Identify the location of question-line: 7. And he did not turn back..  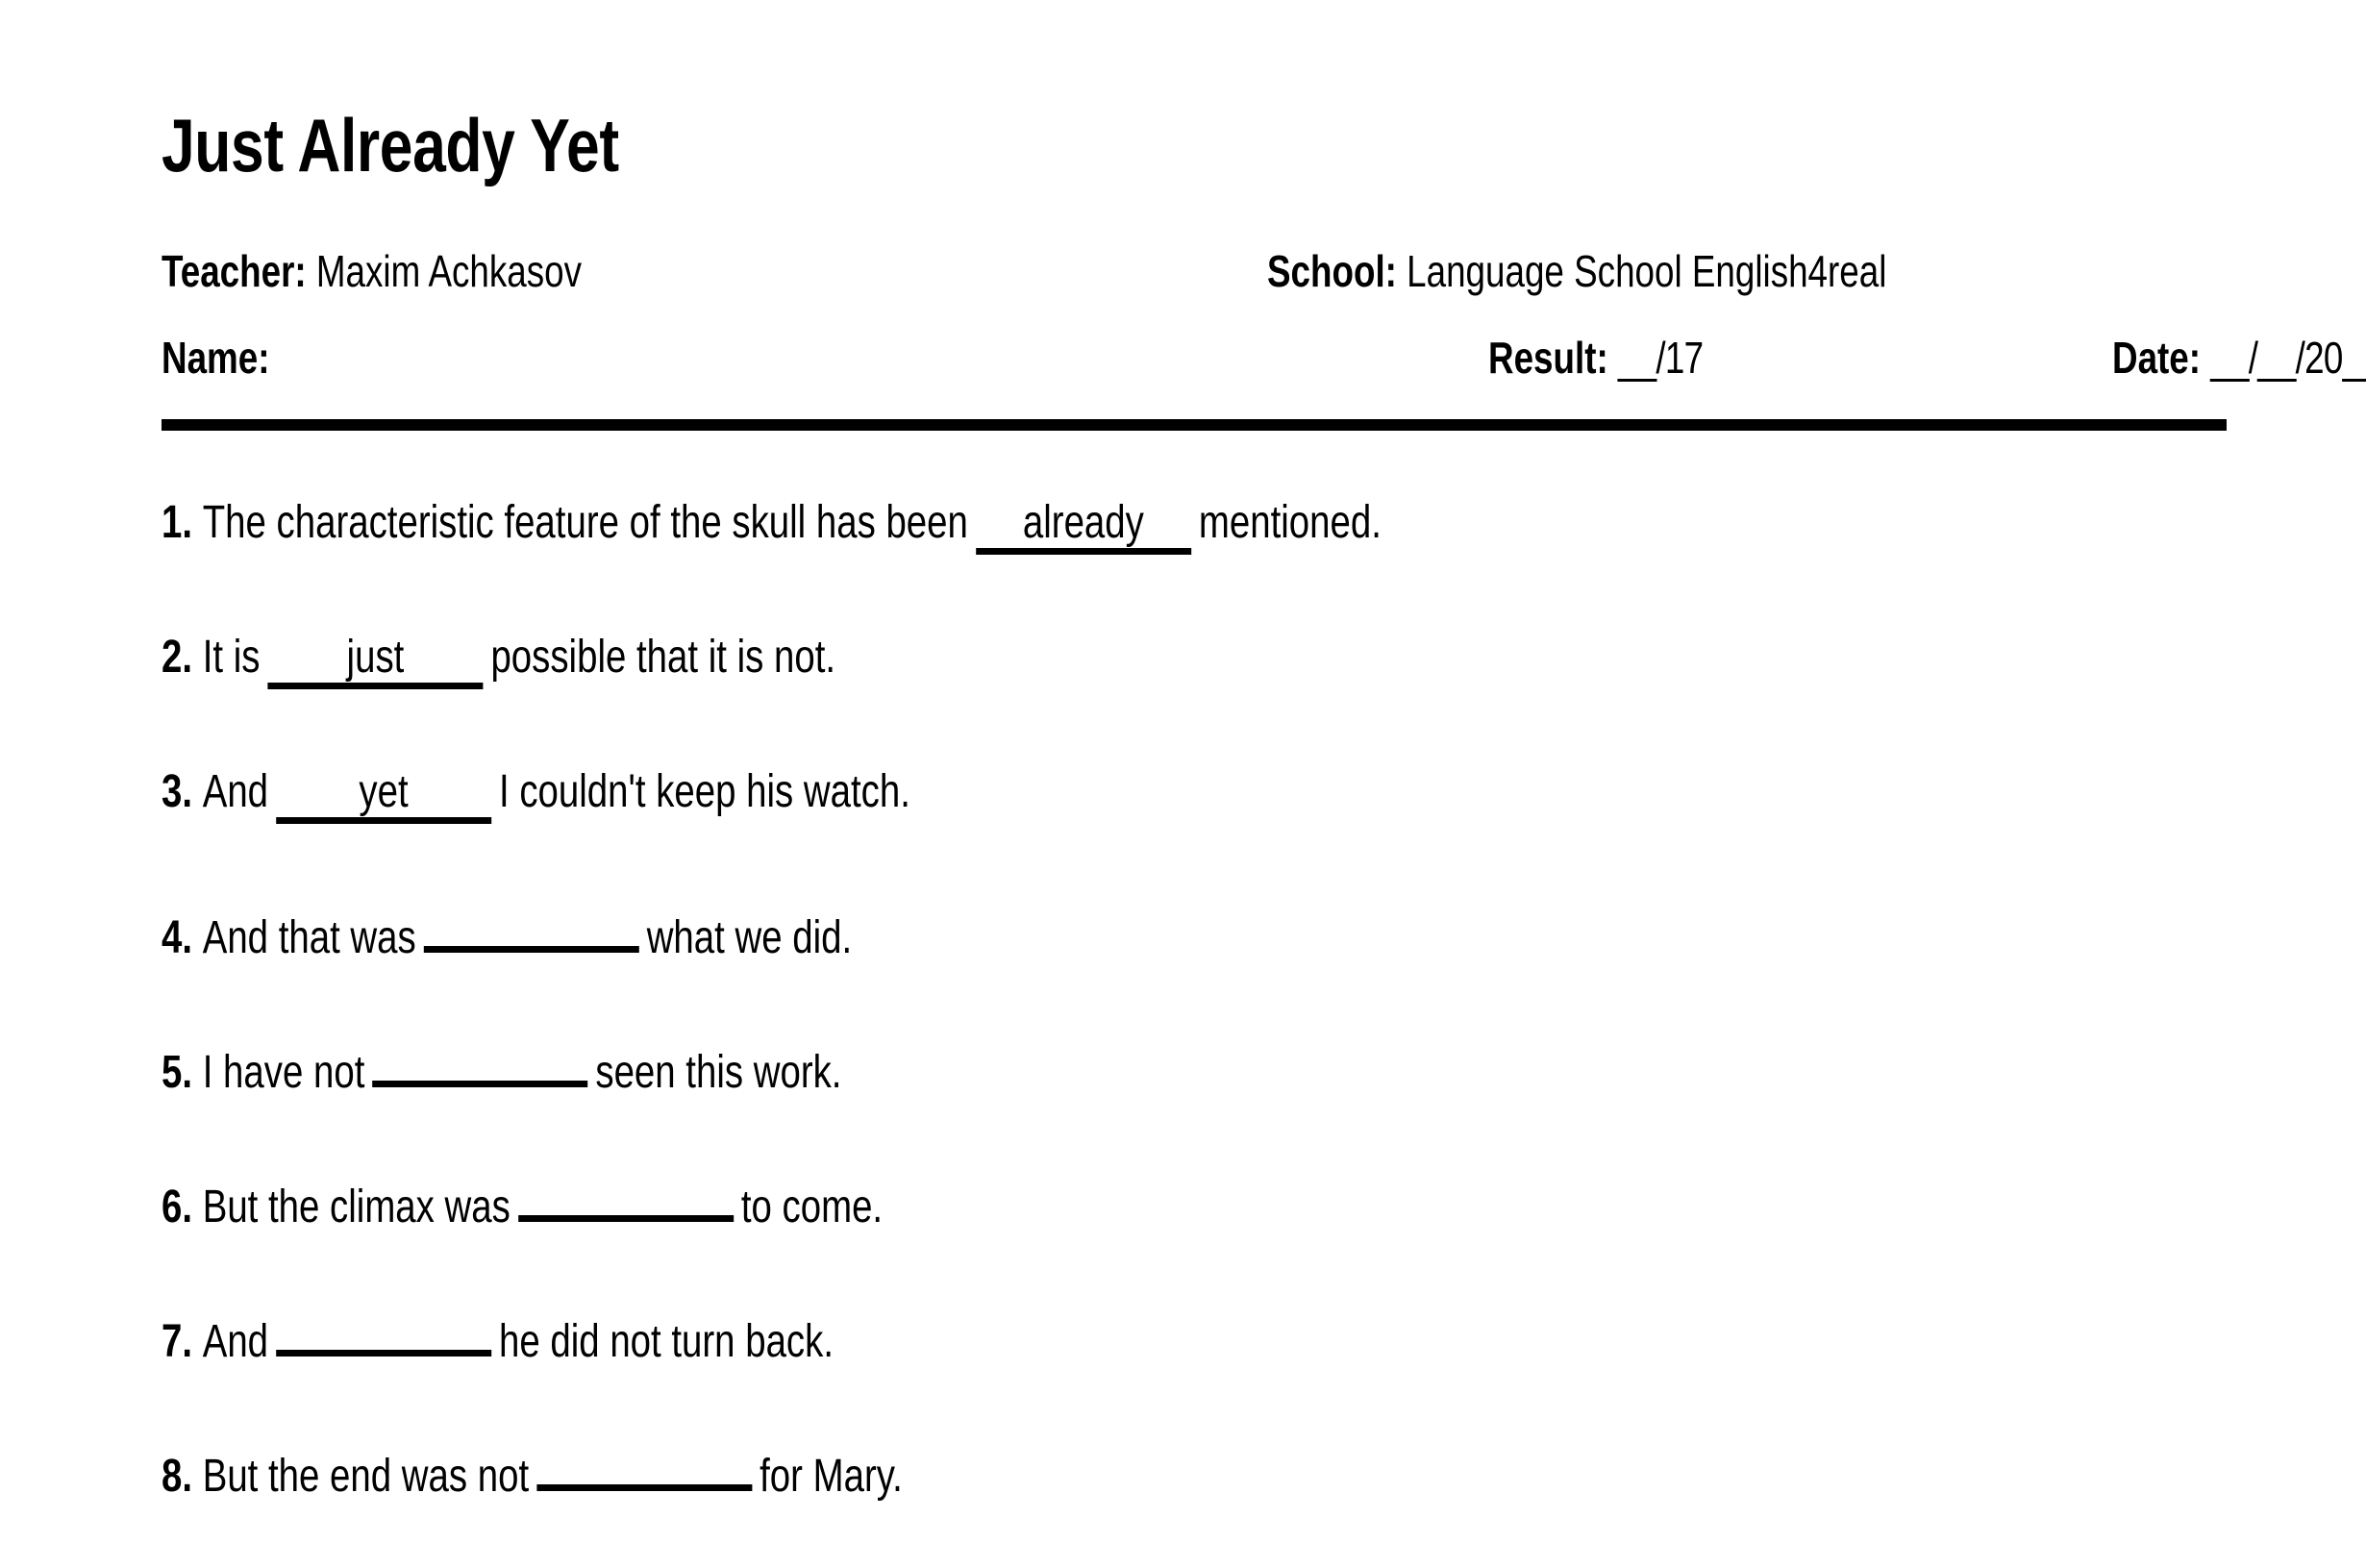
(498, 1336).